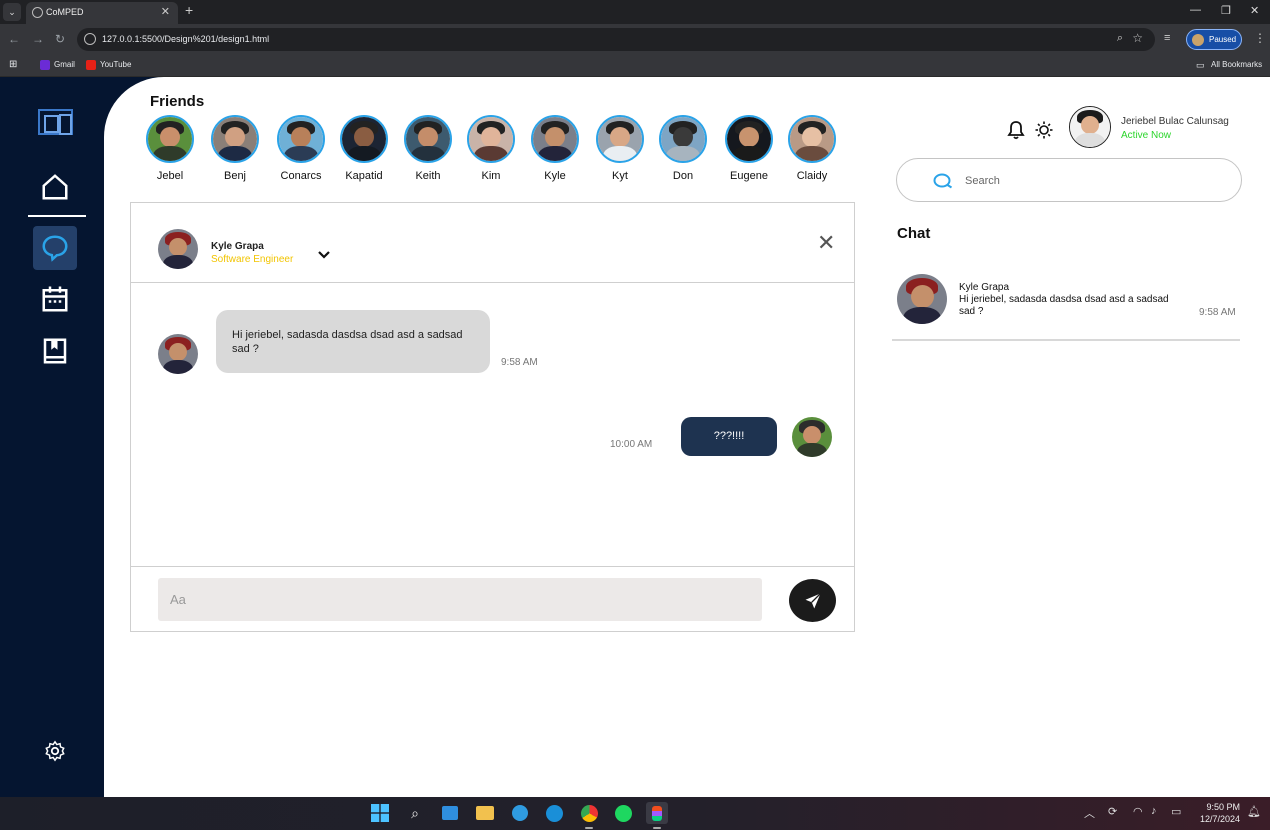 This screenshot has width=1270, height=830. I want to click on profile-button: Paused, so click(1214, 39).